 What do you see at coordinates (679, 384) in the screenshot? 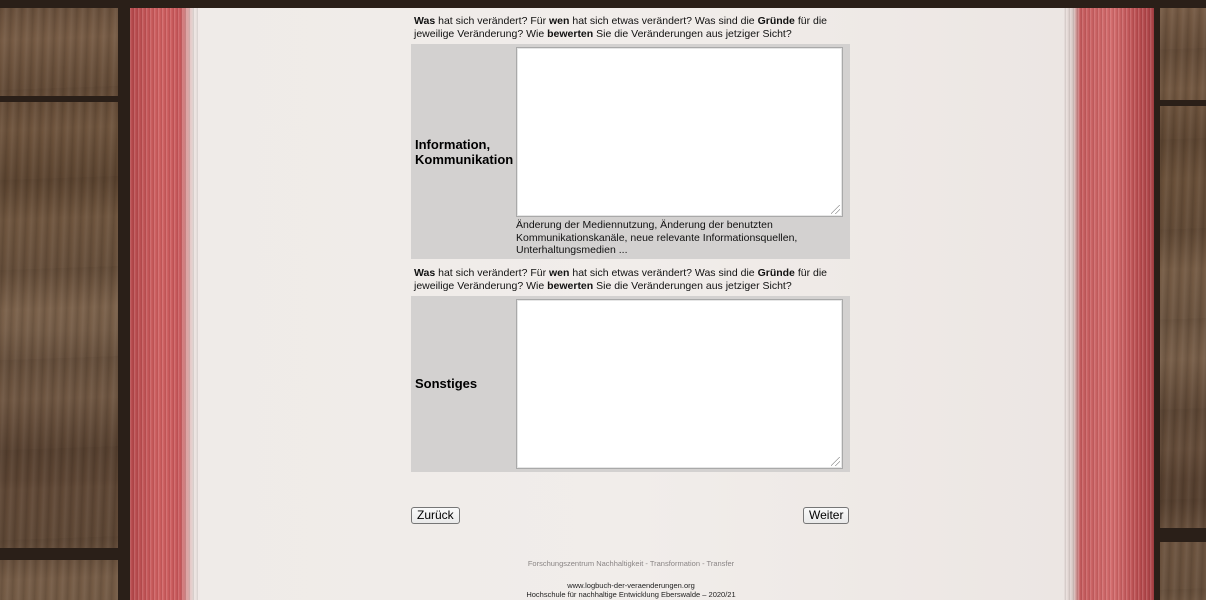
I see `sonstiges-textarea` at bounding box center [679, 384].